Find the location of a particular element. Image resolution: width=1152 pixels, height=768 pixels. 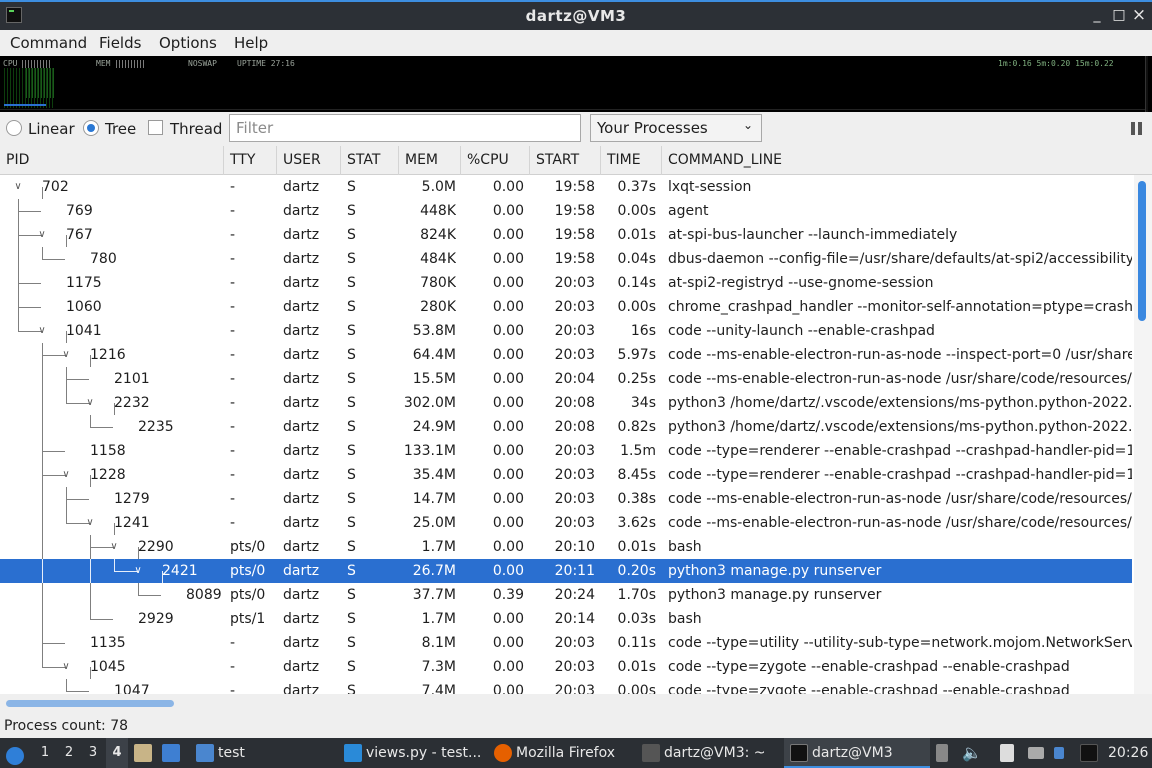

time-cell: 0.04s is located at coordinates (636, 259).